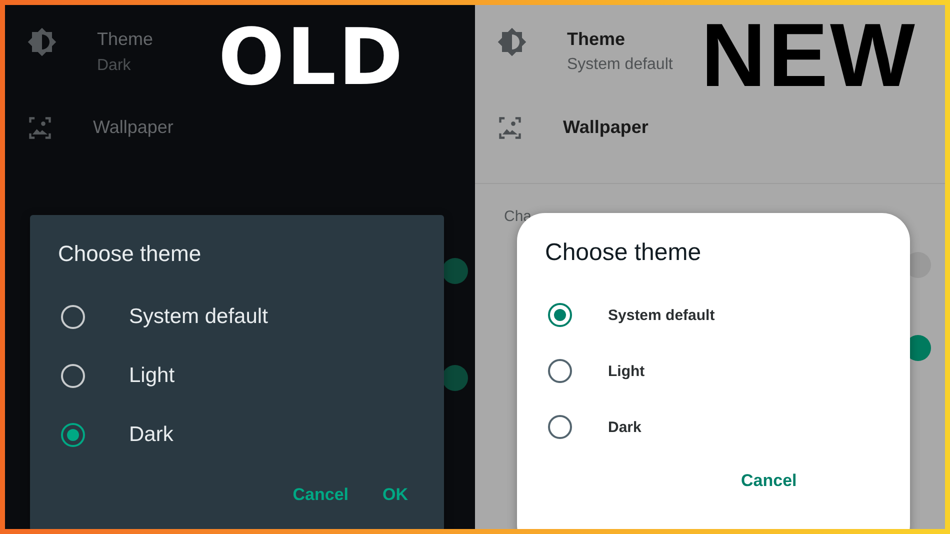 This screenshot has width=950, height=534. What do you see at coordinates (395, 495) in the screenshot?
I see `dialog-button: OK` at bounding box center [395, 495].